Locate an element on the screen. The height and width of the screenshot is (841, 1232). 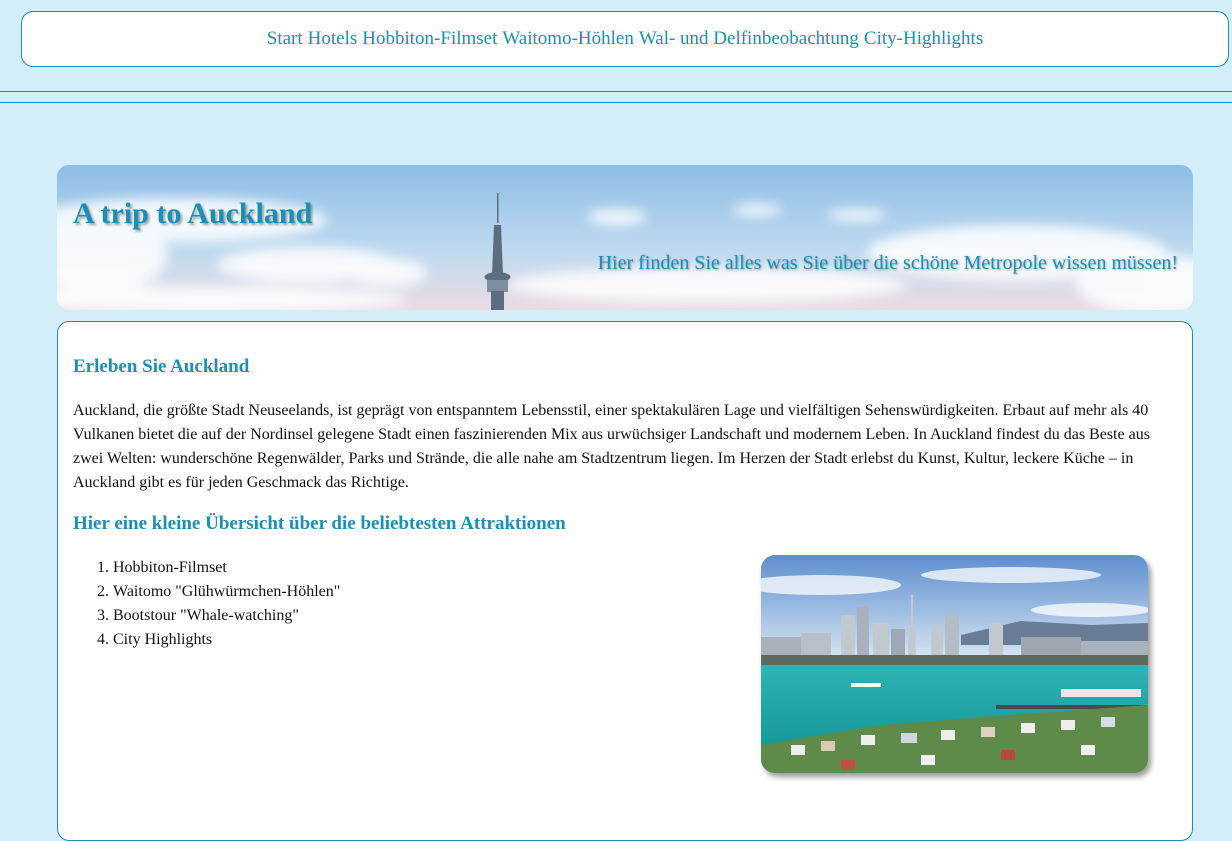
nav-link-hotels: Hotels is located at coordinates (333, 39).